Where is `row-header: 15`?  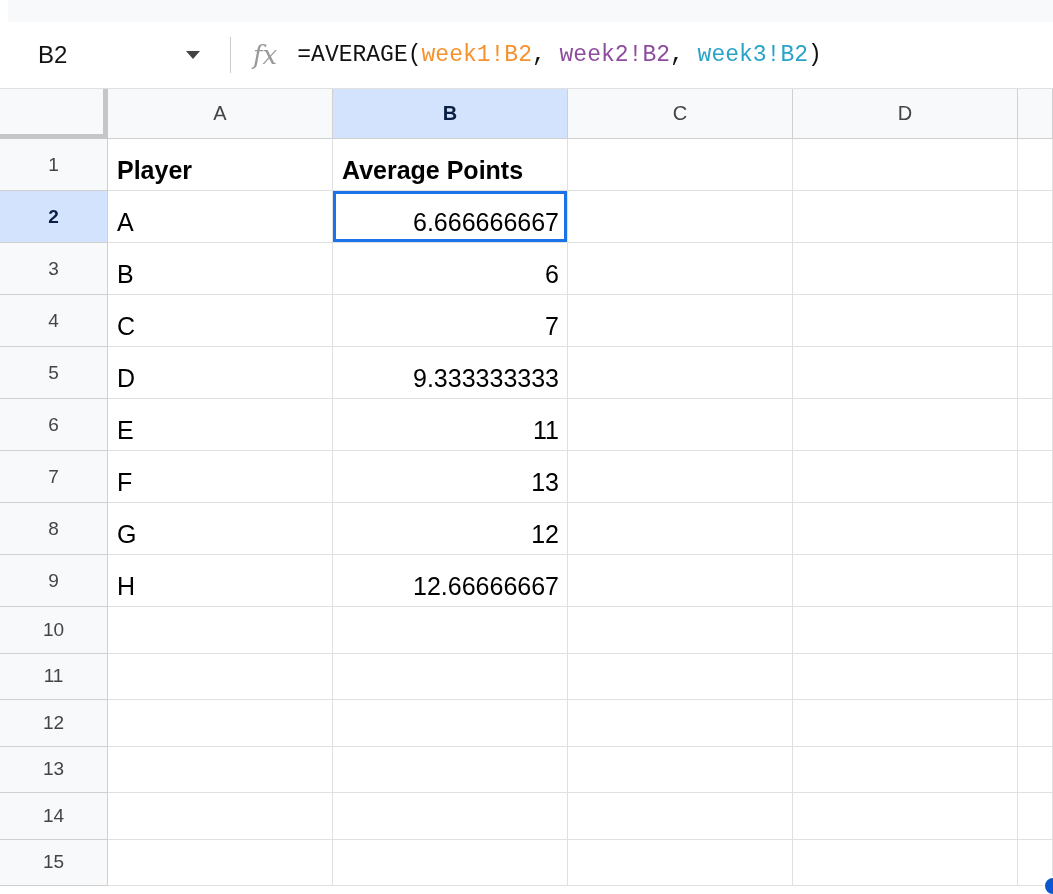
row-header: 15 is located at coordinates (54, 862).